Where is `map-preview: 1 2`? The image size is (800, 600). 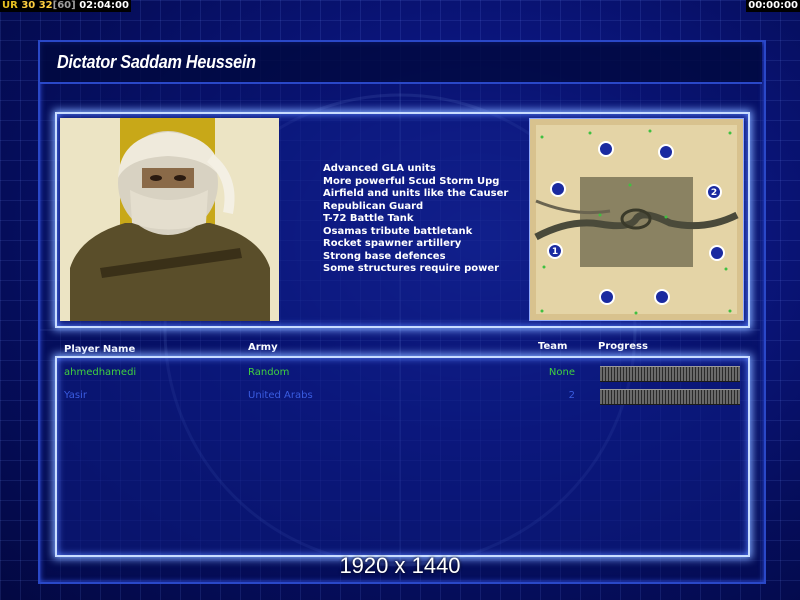 map-preview: 1 2 is located at coordinates (636, 219).